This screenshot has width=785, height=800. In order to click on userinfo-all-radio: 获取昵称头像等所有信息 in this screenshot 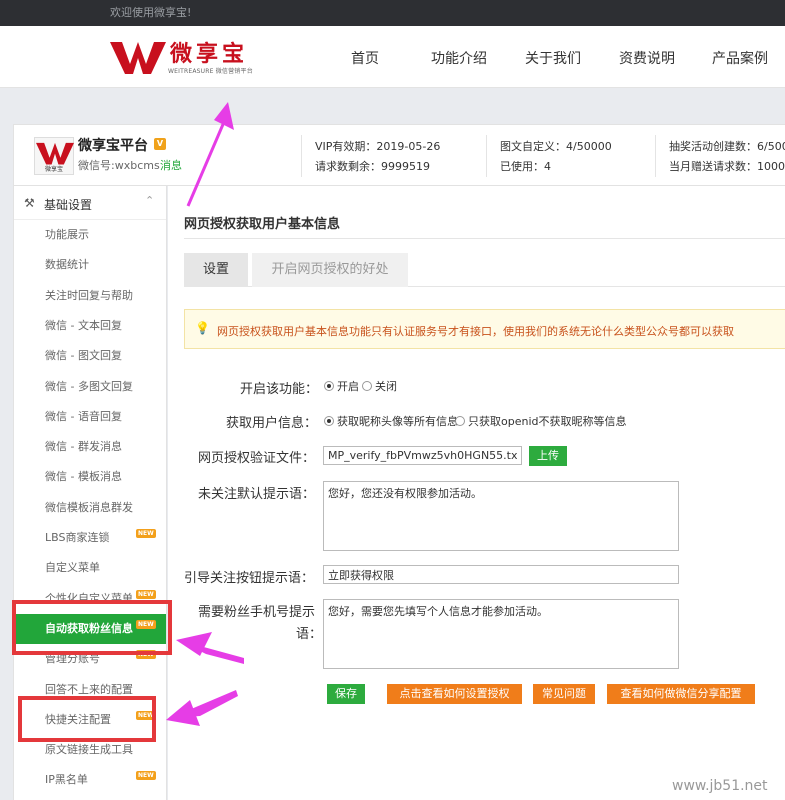, I will do `click(391, 421)`.